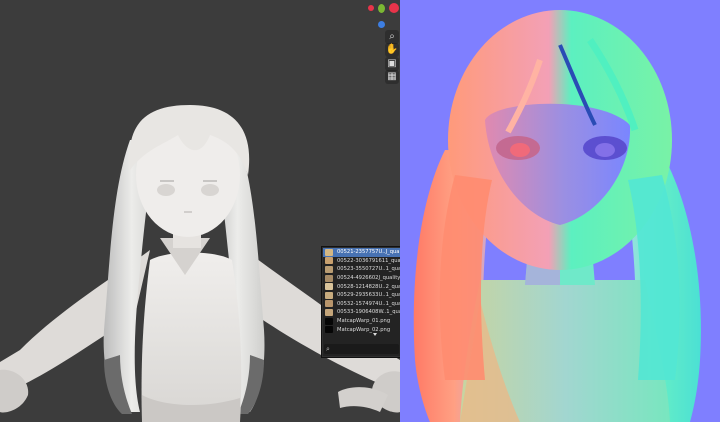 The height and width of the screenshot is (422, 720). What do you see at coordinates (375, 334) in the screenshot?
I see `mouse-cursor-icon` at bounding box center [375, 334].